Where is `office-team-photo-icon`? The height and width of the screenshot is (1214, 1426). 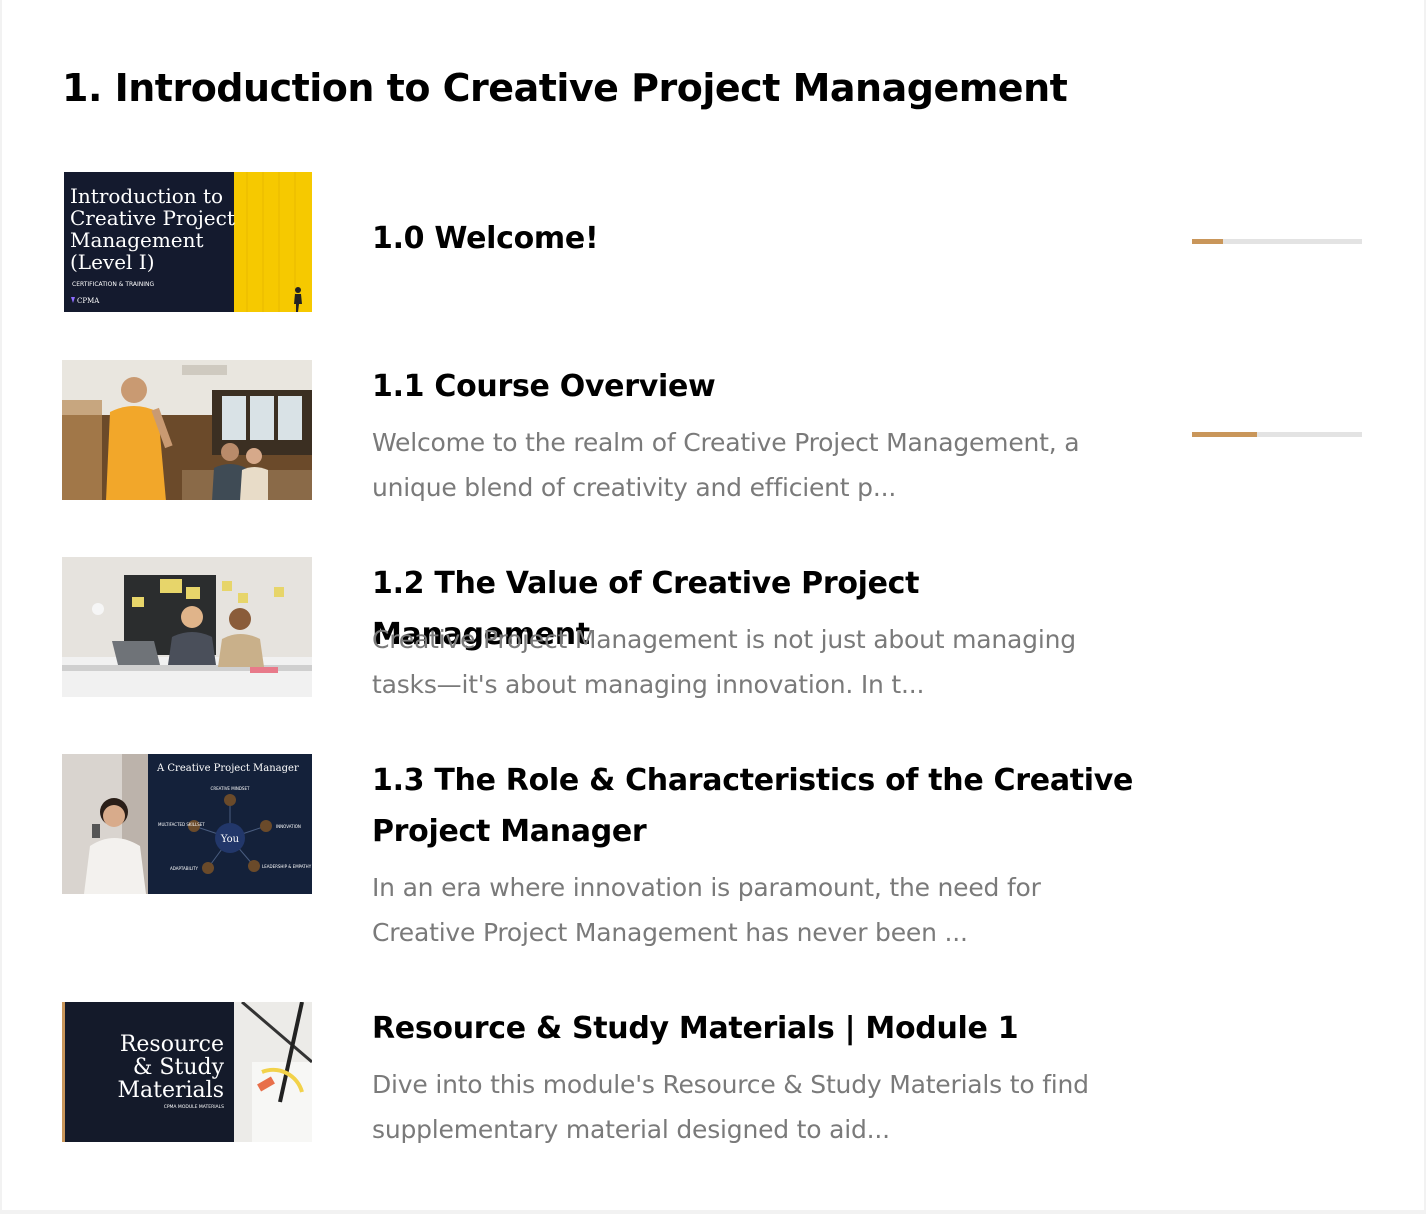 office-team-photo-icon is located at coordinates (187, 430).